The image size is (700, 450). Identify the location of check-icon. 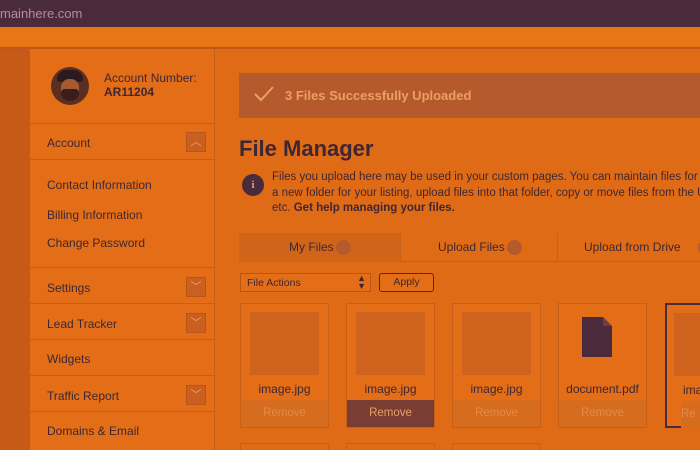
(264, 94).